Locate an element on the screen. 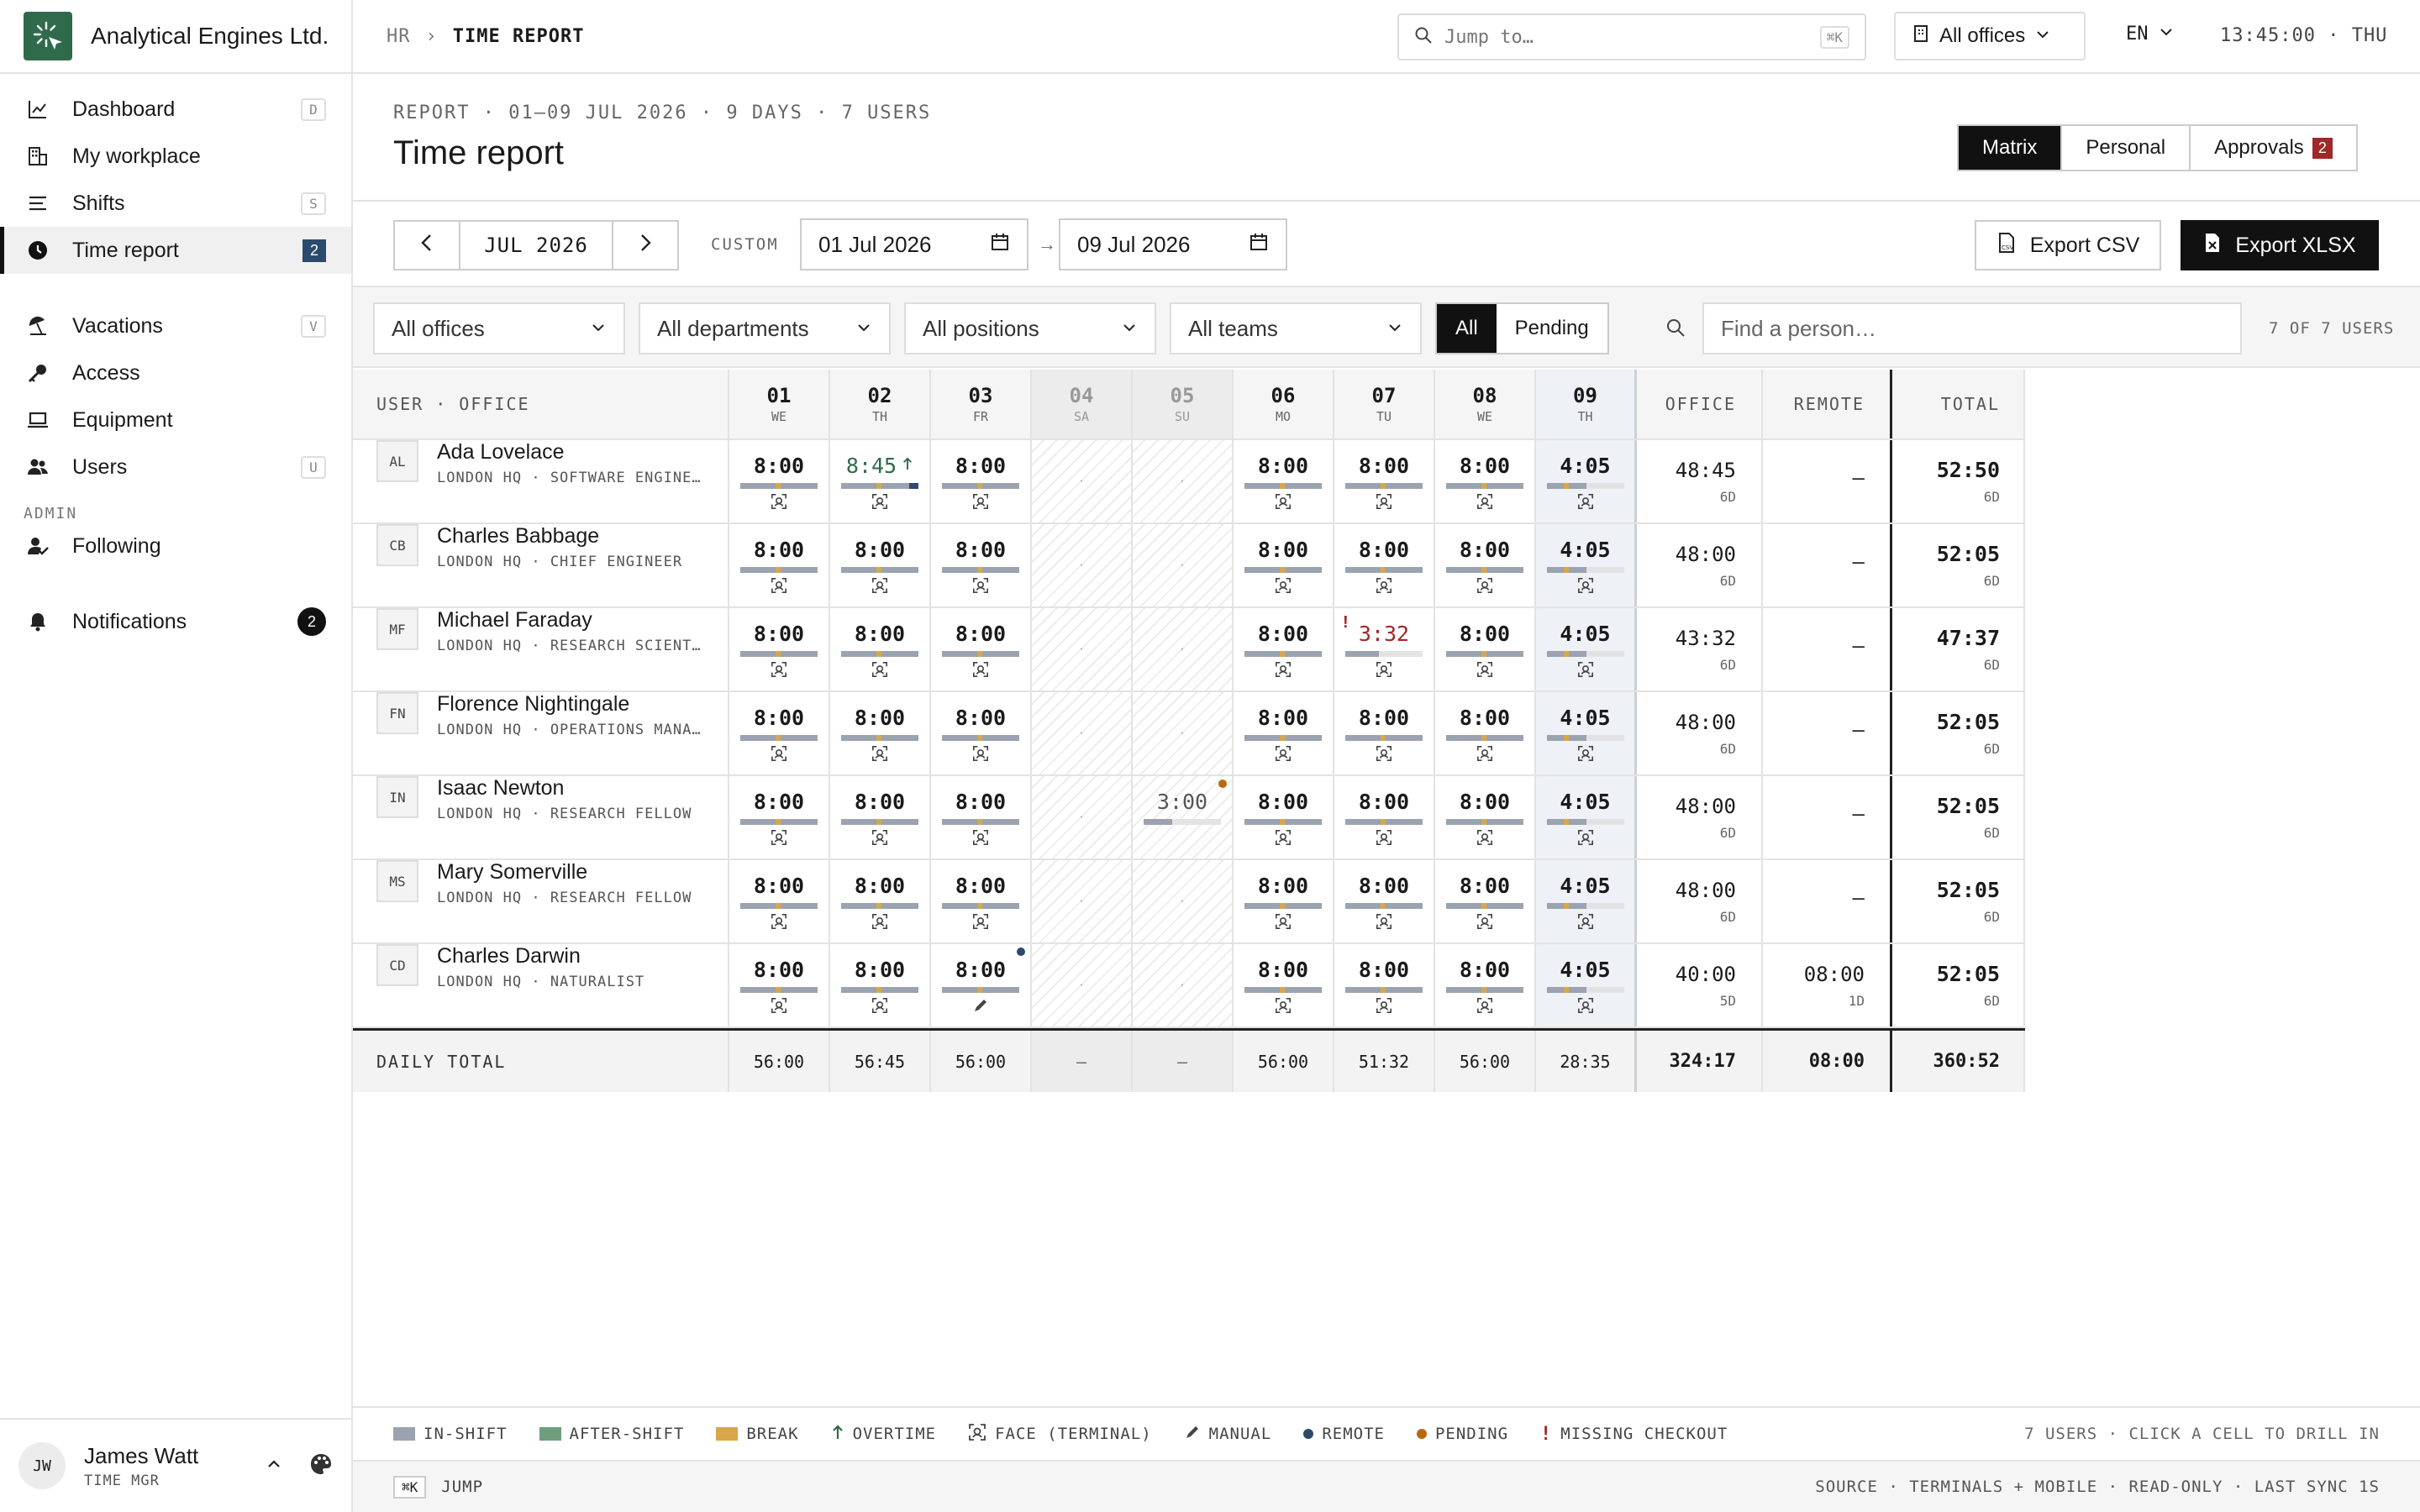  view-matrix: Matrix is located at coordinates (2010, 148).